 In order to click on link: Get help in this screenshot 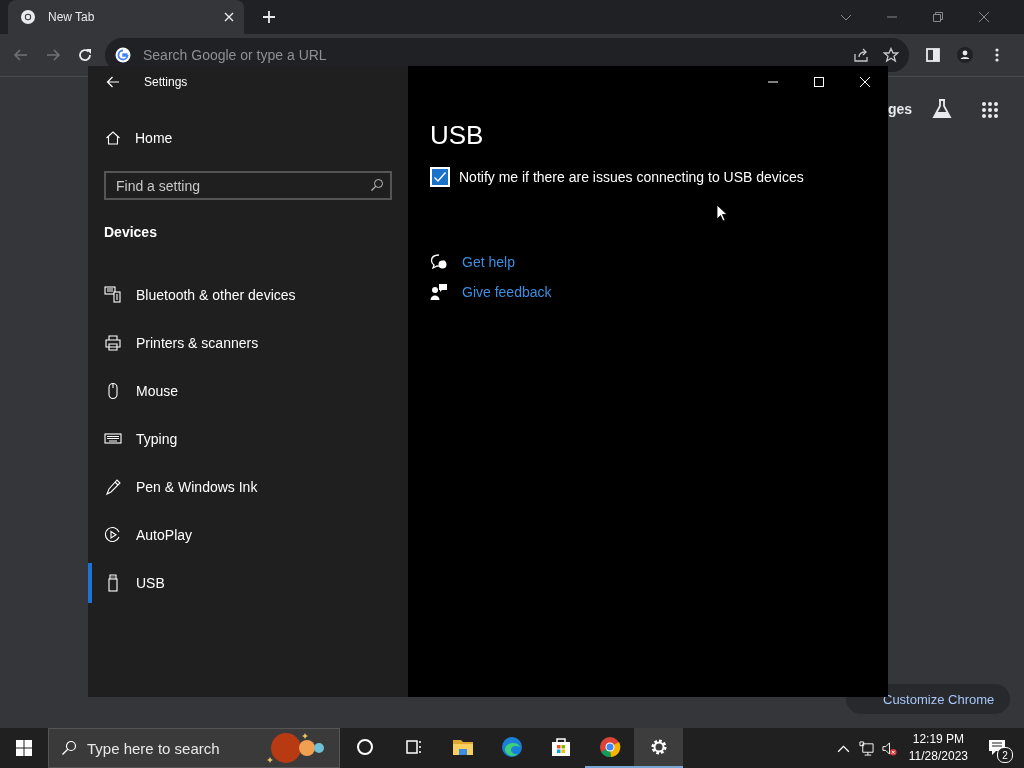, I will do `click(488, 262)`.